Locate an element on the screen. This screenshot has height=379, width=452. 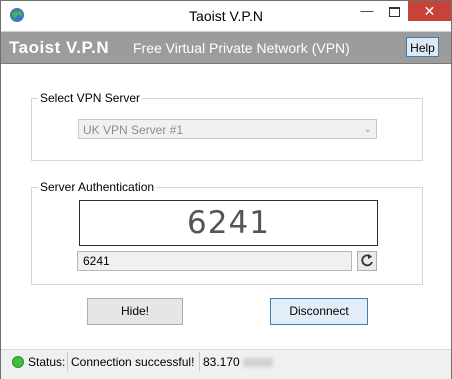
status-indicator-icon is located at coordinates (18, 362).